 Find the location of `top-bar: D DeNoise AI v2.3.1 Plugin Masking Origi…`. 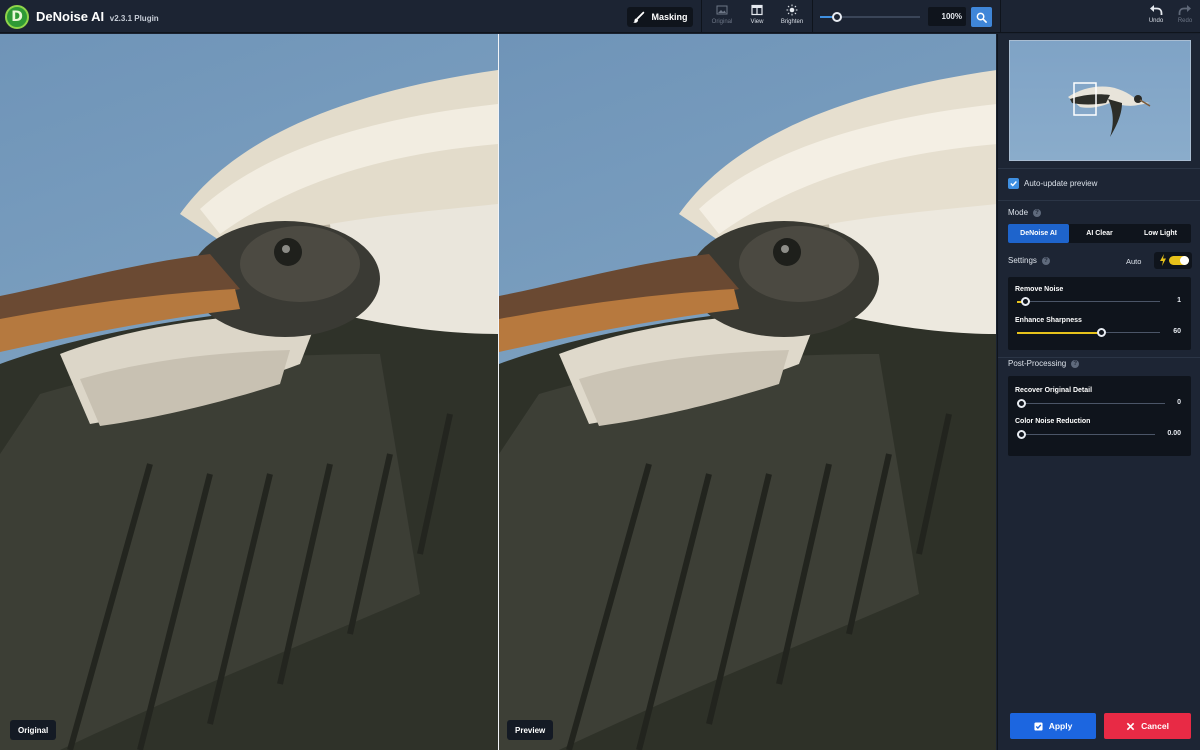

top-bar: D DeNoise AI v2.3.1 Plugin Masking Origi… is located at coordinates (600, 16).